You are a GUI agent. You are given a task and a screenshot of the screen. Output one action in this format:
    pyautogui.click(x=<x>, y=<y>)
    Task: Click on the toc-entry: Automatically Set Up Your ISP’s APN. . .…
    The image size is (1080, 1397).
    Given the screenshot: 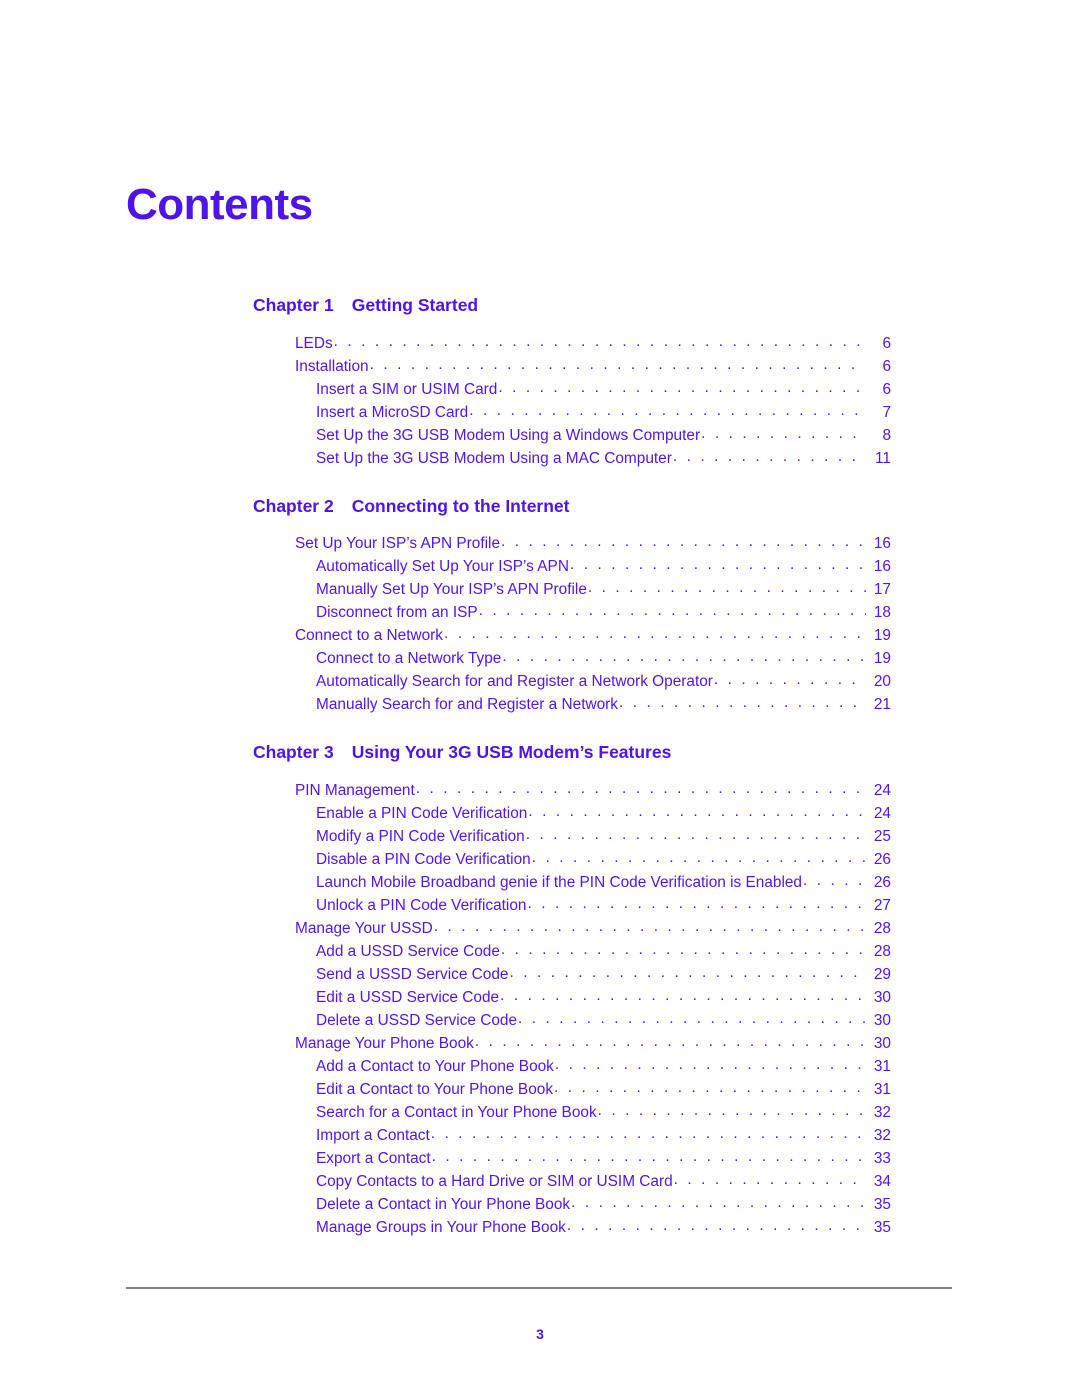 What is the action you would take?
    pyautogui.click(x=540, y=566)
    